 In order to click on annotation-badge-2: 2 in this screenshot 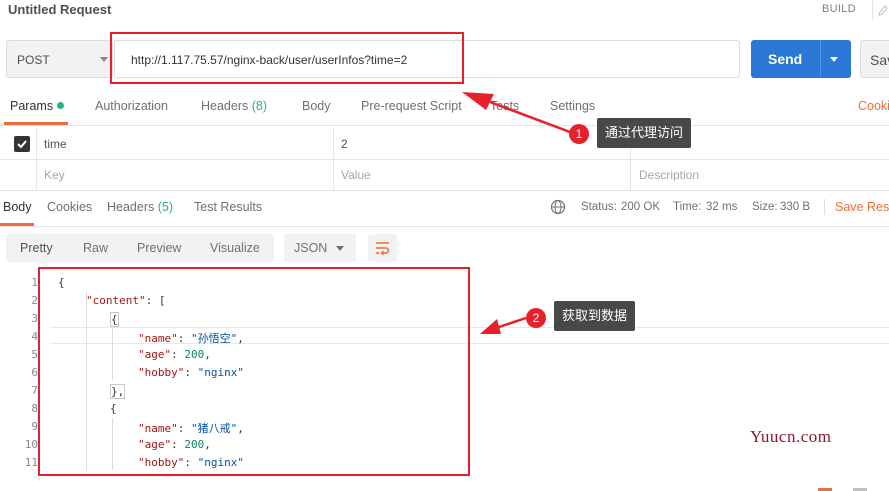, I will do `click(536, 318)`.